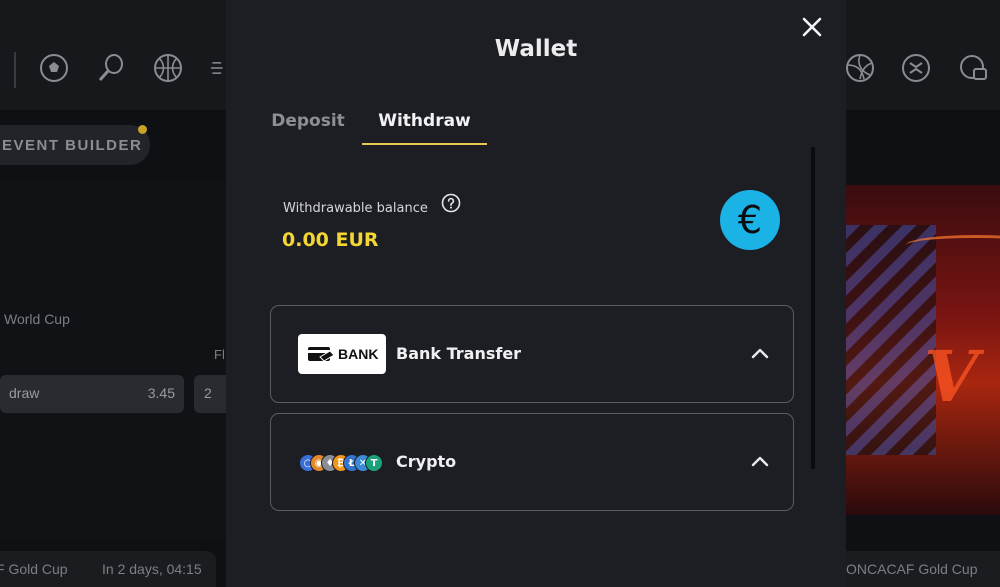 The image size is (1000, 587). Describe the element at coordinates (951, 376) in the screenshot. I see `banner-graphic: V` at that location.